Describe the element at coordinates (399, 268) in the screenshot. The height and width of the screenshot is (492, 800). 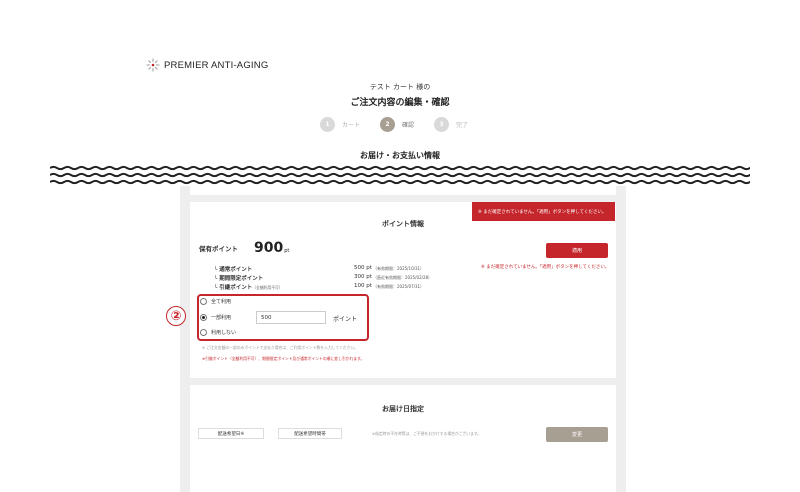
I see `point-expiry: （有効期限：2025/10/31）` at that location.